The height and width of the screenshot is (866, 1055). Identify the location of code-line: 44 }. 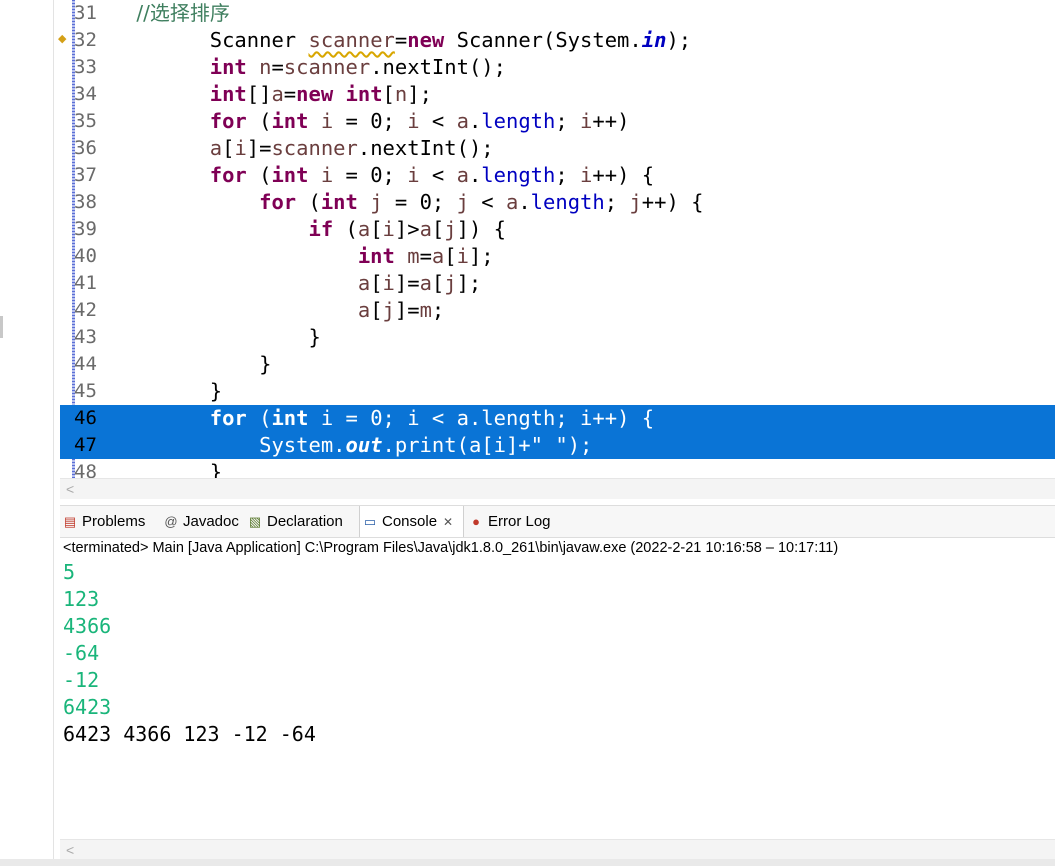
(557, 364).